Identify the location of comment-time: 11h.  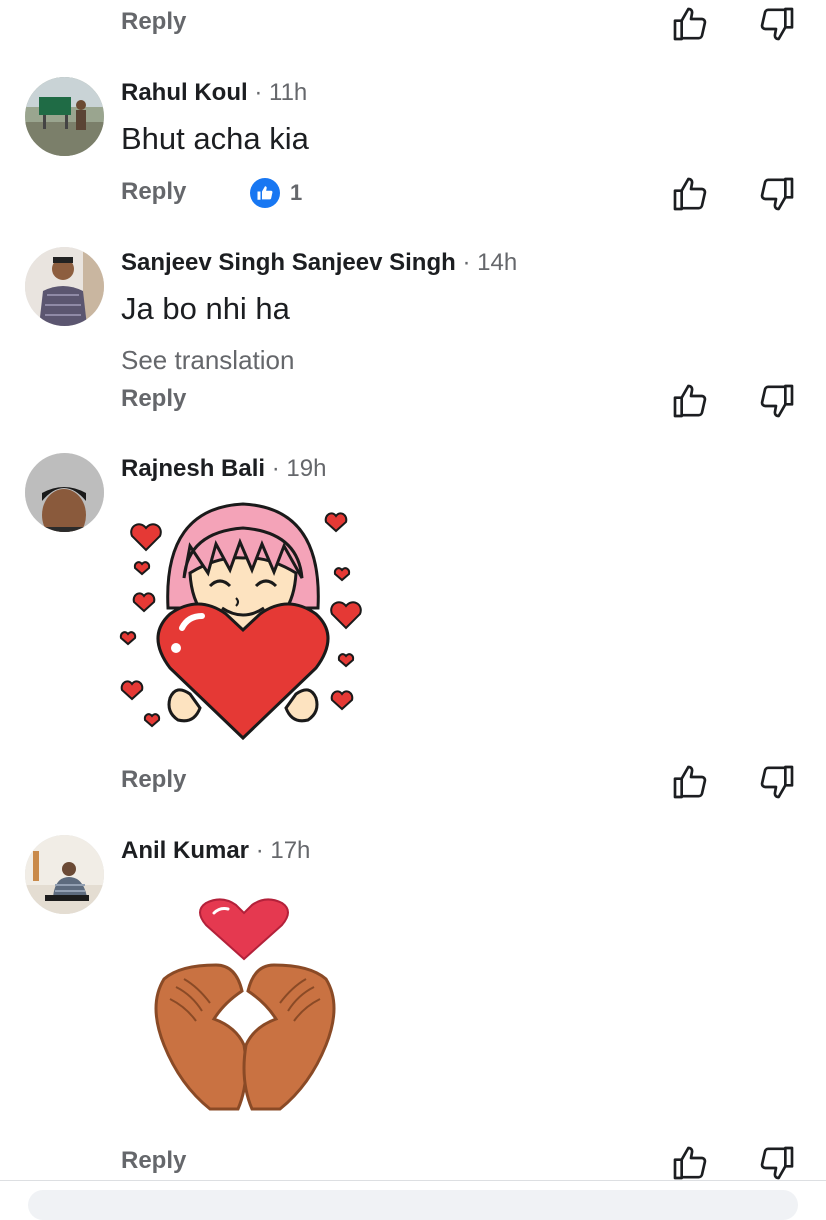
(288, 92).